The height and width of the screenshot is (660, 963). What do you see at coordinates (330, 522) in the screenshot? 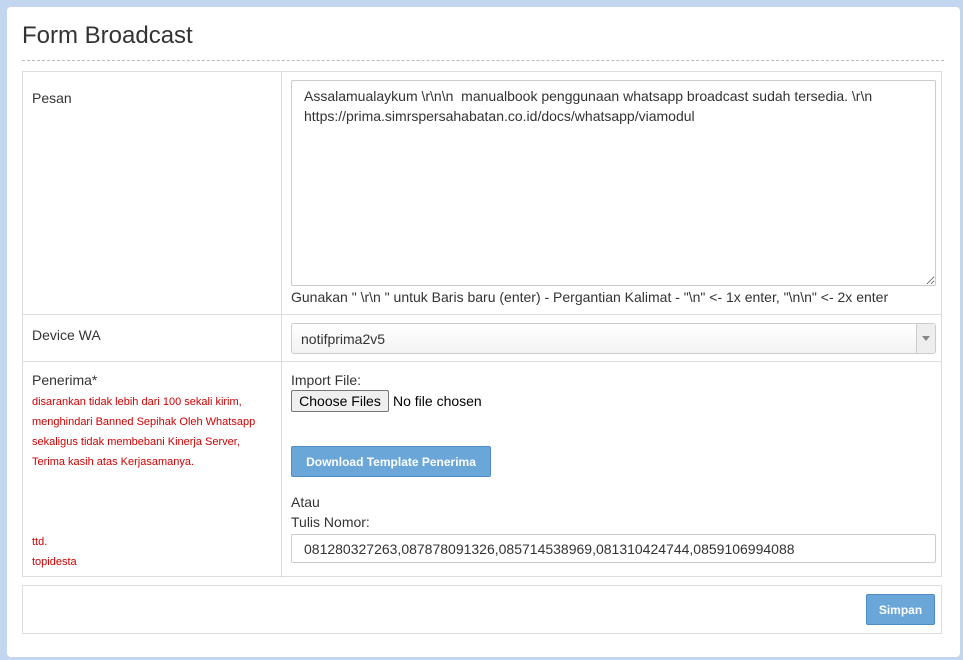
I see `tulis-nomor-label: Tulis Nomor:` at bounding box center [330, 522].